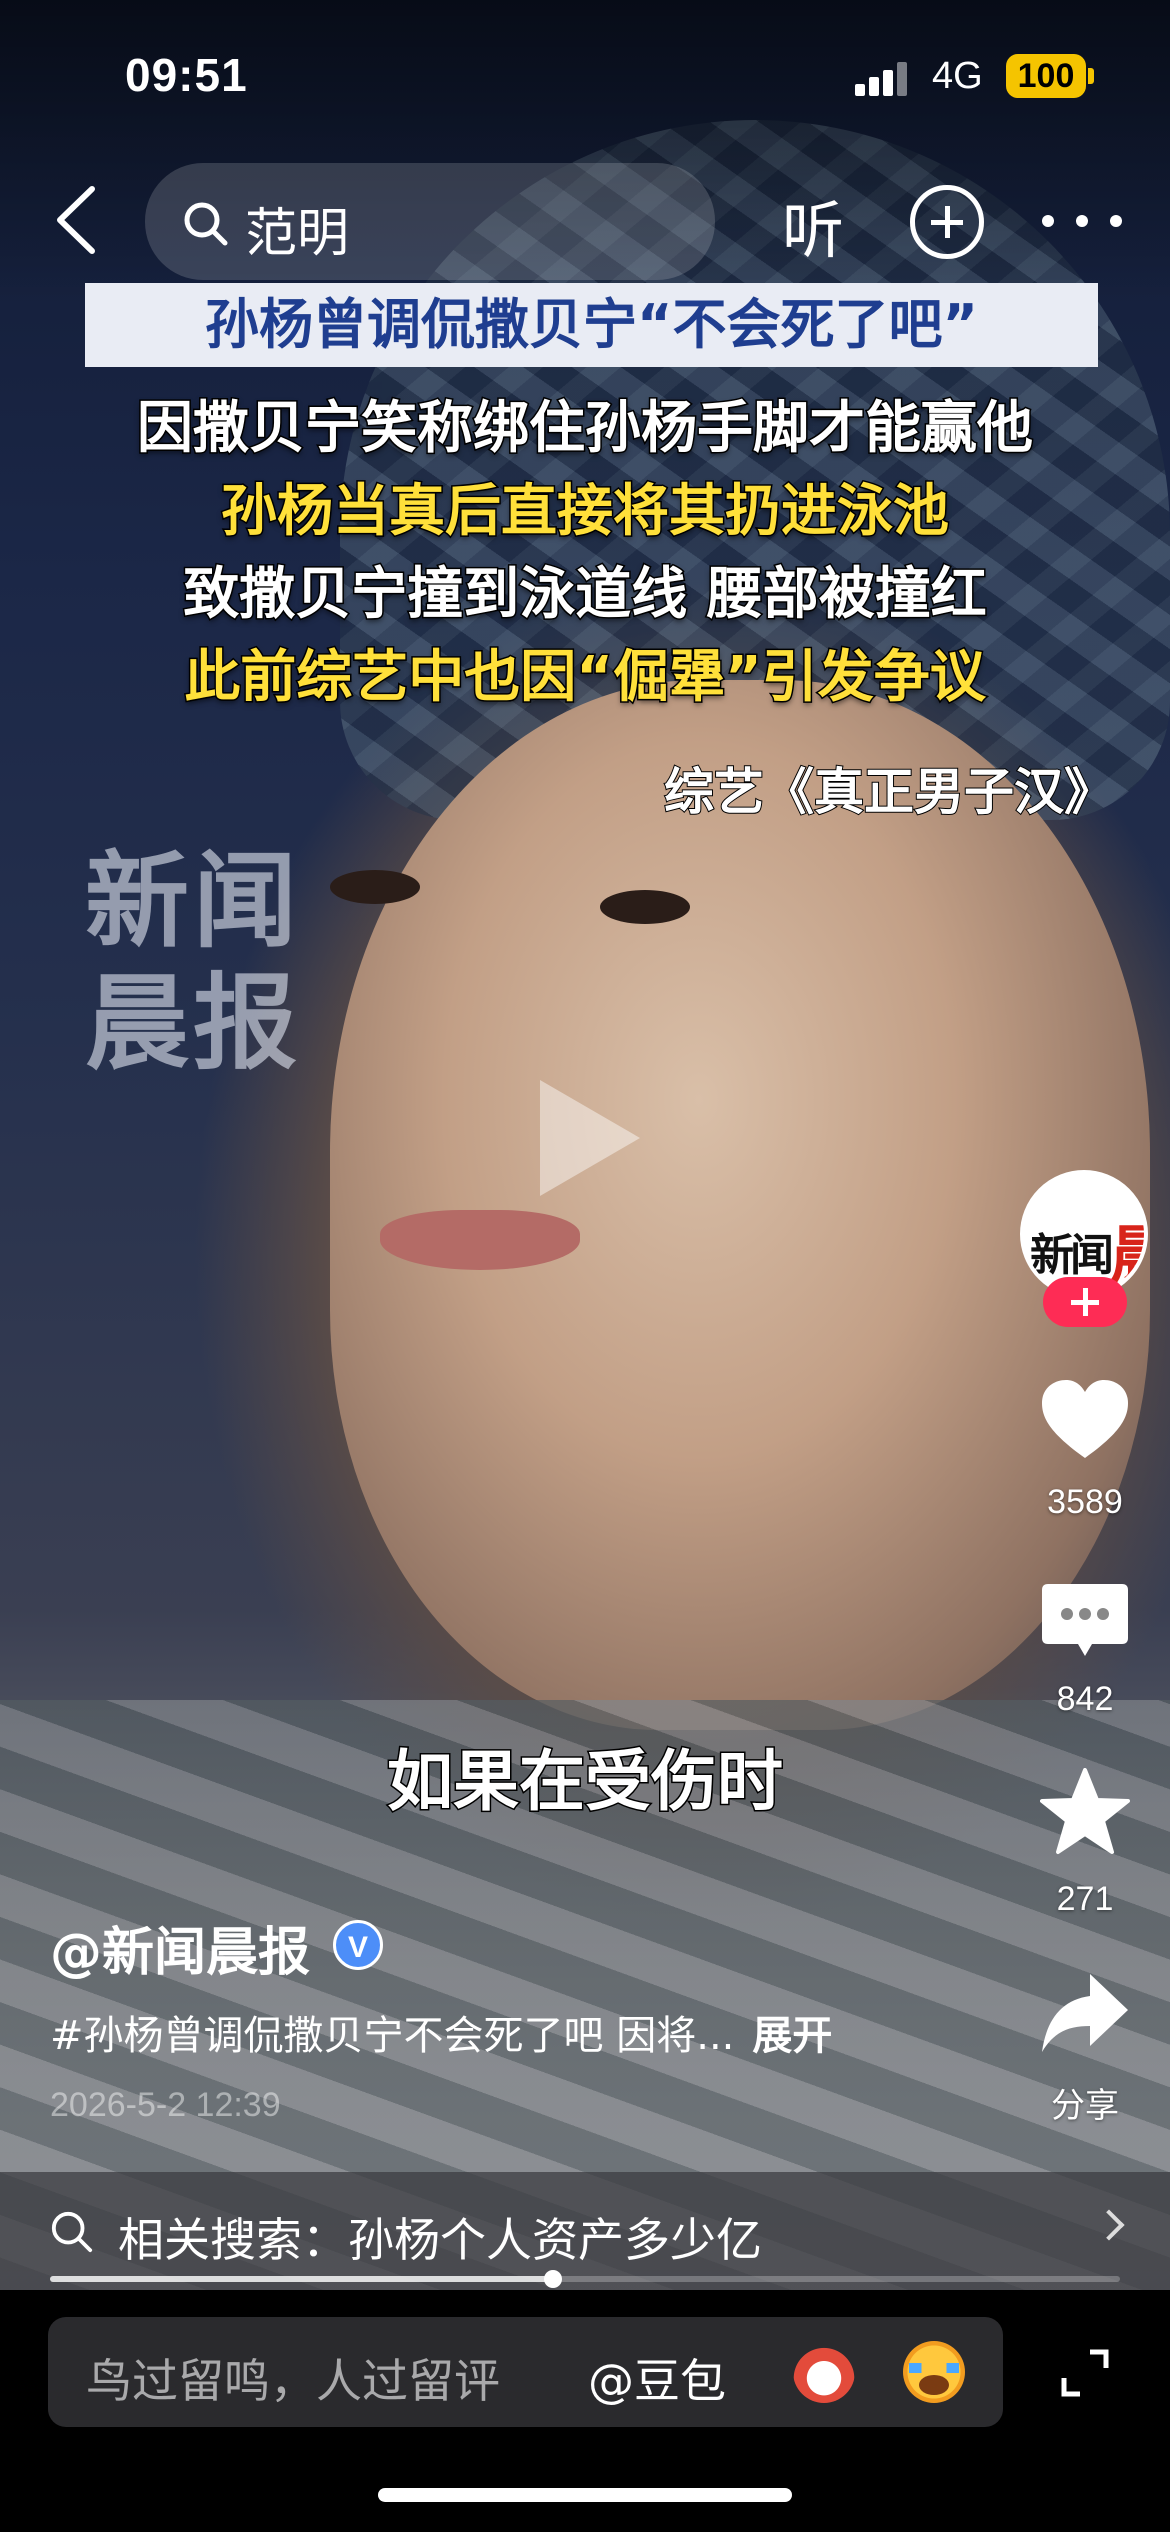 This screenshot has height=2532, width=1170. I want to click on video-caption-line: 致撒贝宁撞到泳道线 腰部被撞红, so click(585, 595).